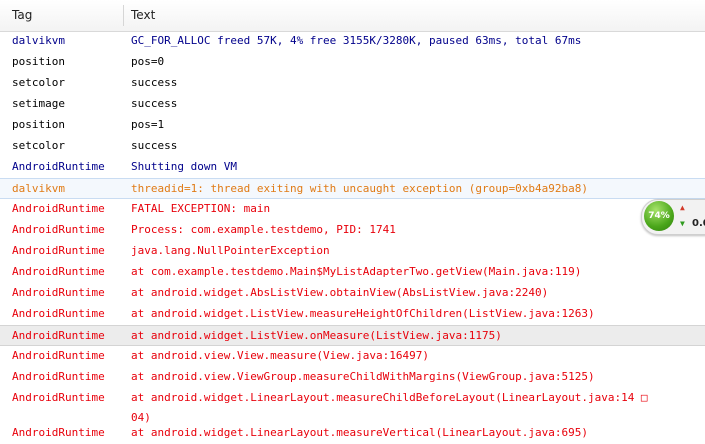 The height and width of the screenshot is (444, 705). I want to click on log-row: position pos=1, so click(352, 125).